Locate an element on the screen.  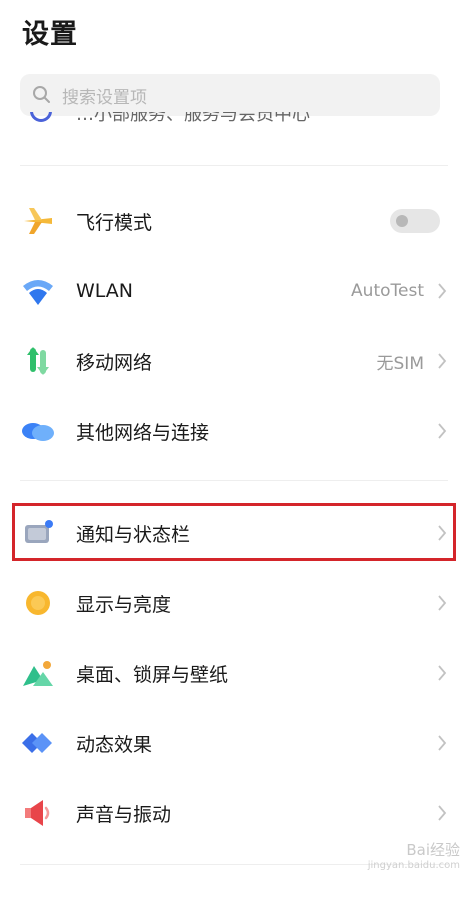
toggle-knob is located at coordinates (402, 221).